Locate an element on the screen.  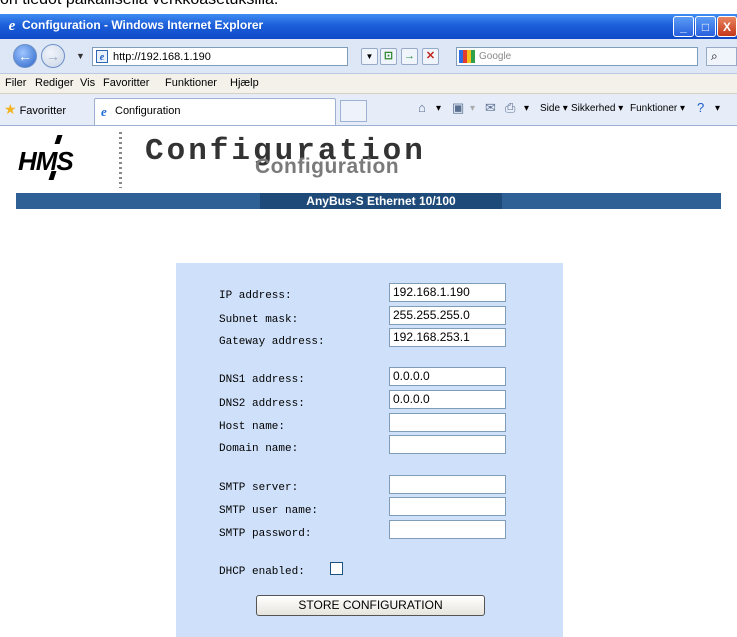
forward-button: → is located at coordinates (53, 56).